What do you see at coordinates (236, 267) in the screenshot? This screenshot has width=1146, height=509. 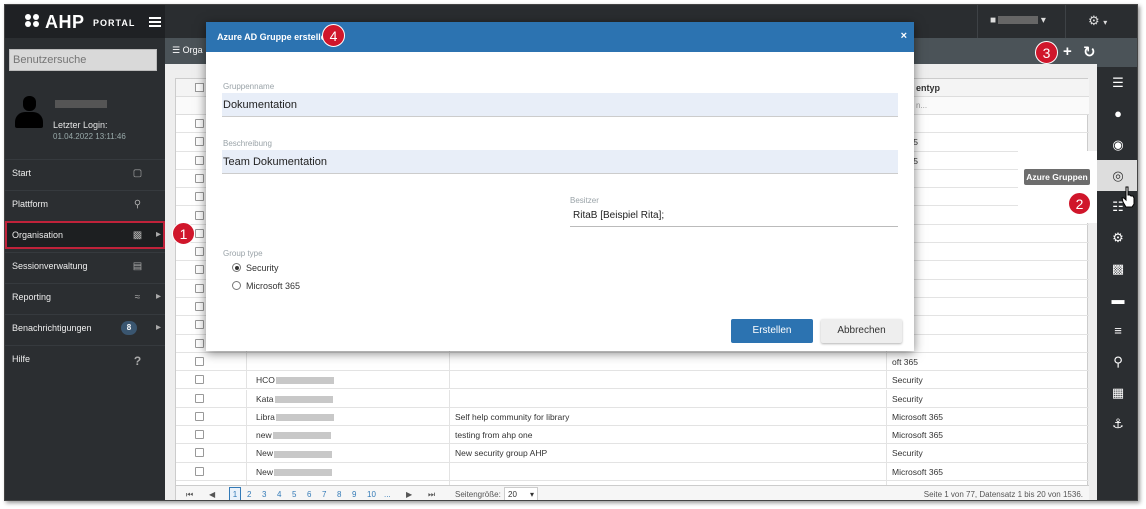 I see `group-type-security-radio` at bounding box center [236, 267].